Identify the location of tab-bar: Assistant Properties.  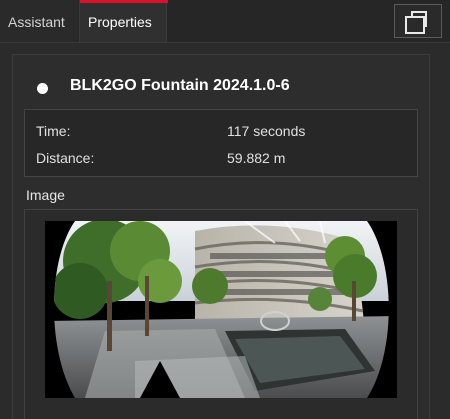
(225, 21).